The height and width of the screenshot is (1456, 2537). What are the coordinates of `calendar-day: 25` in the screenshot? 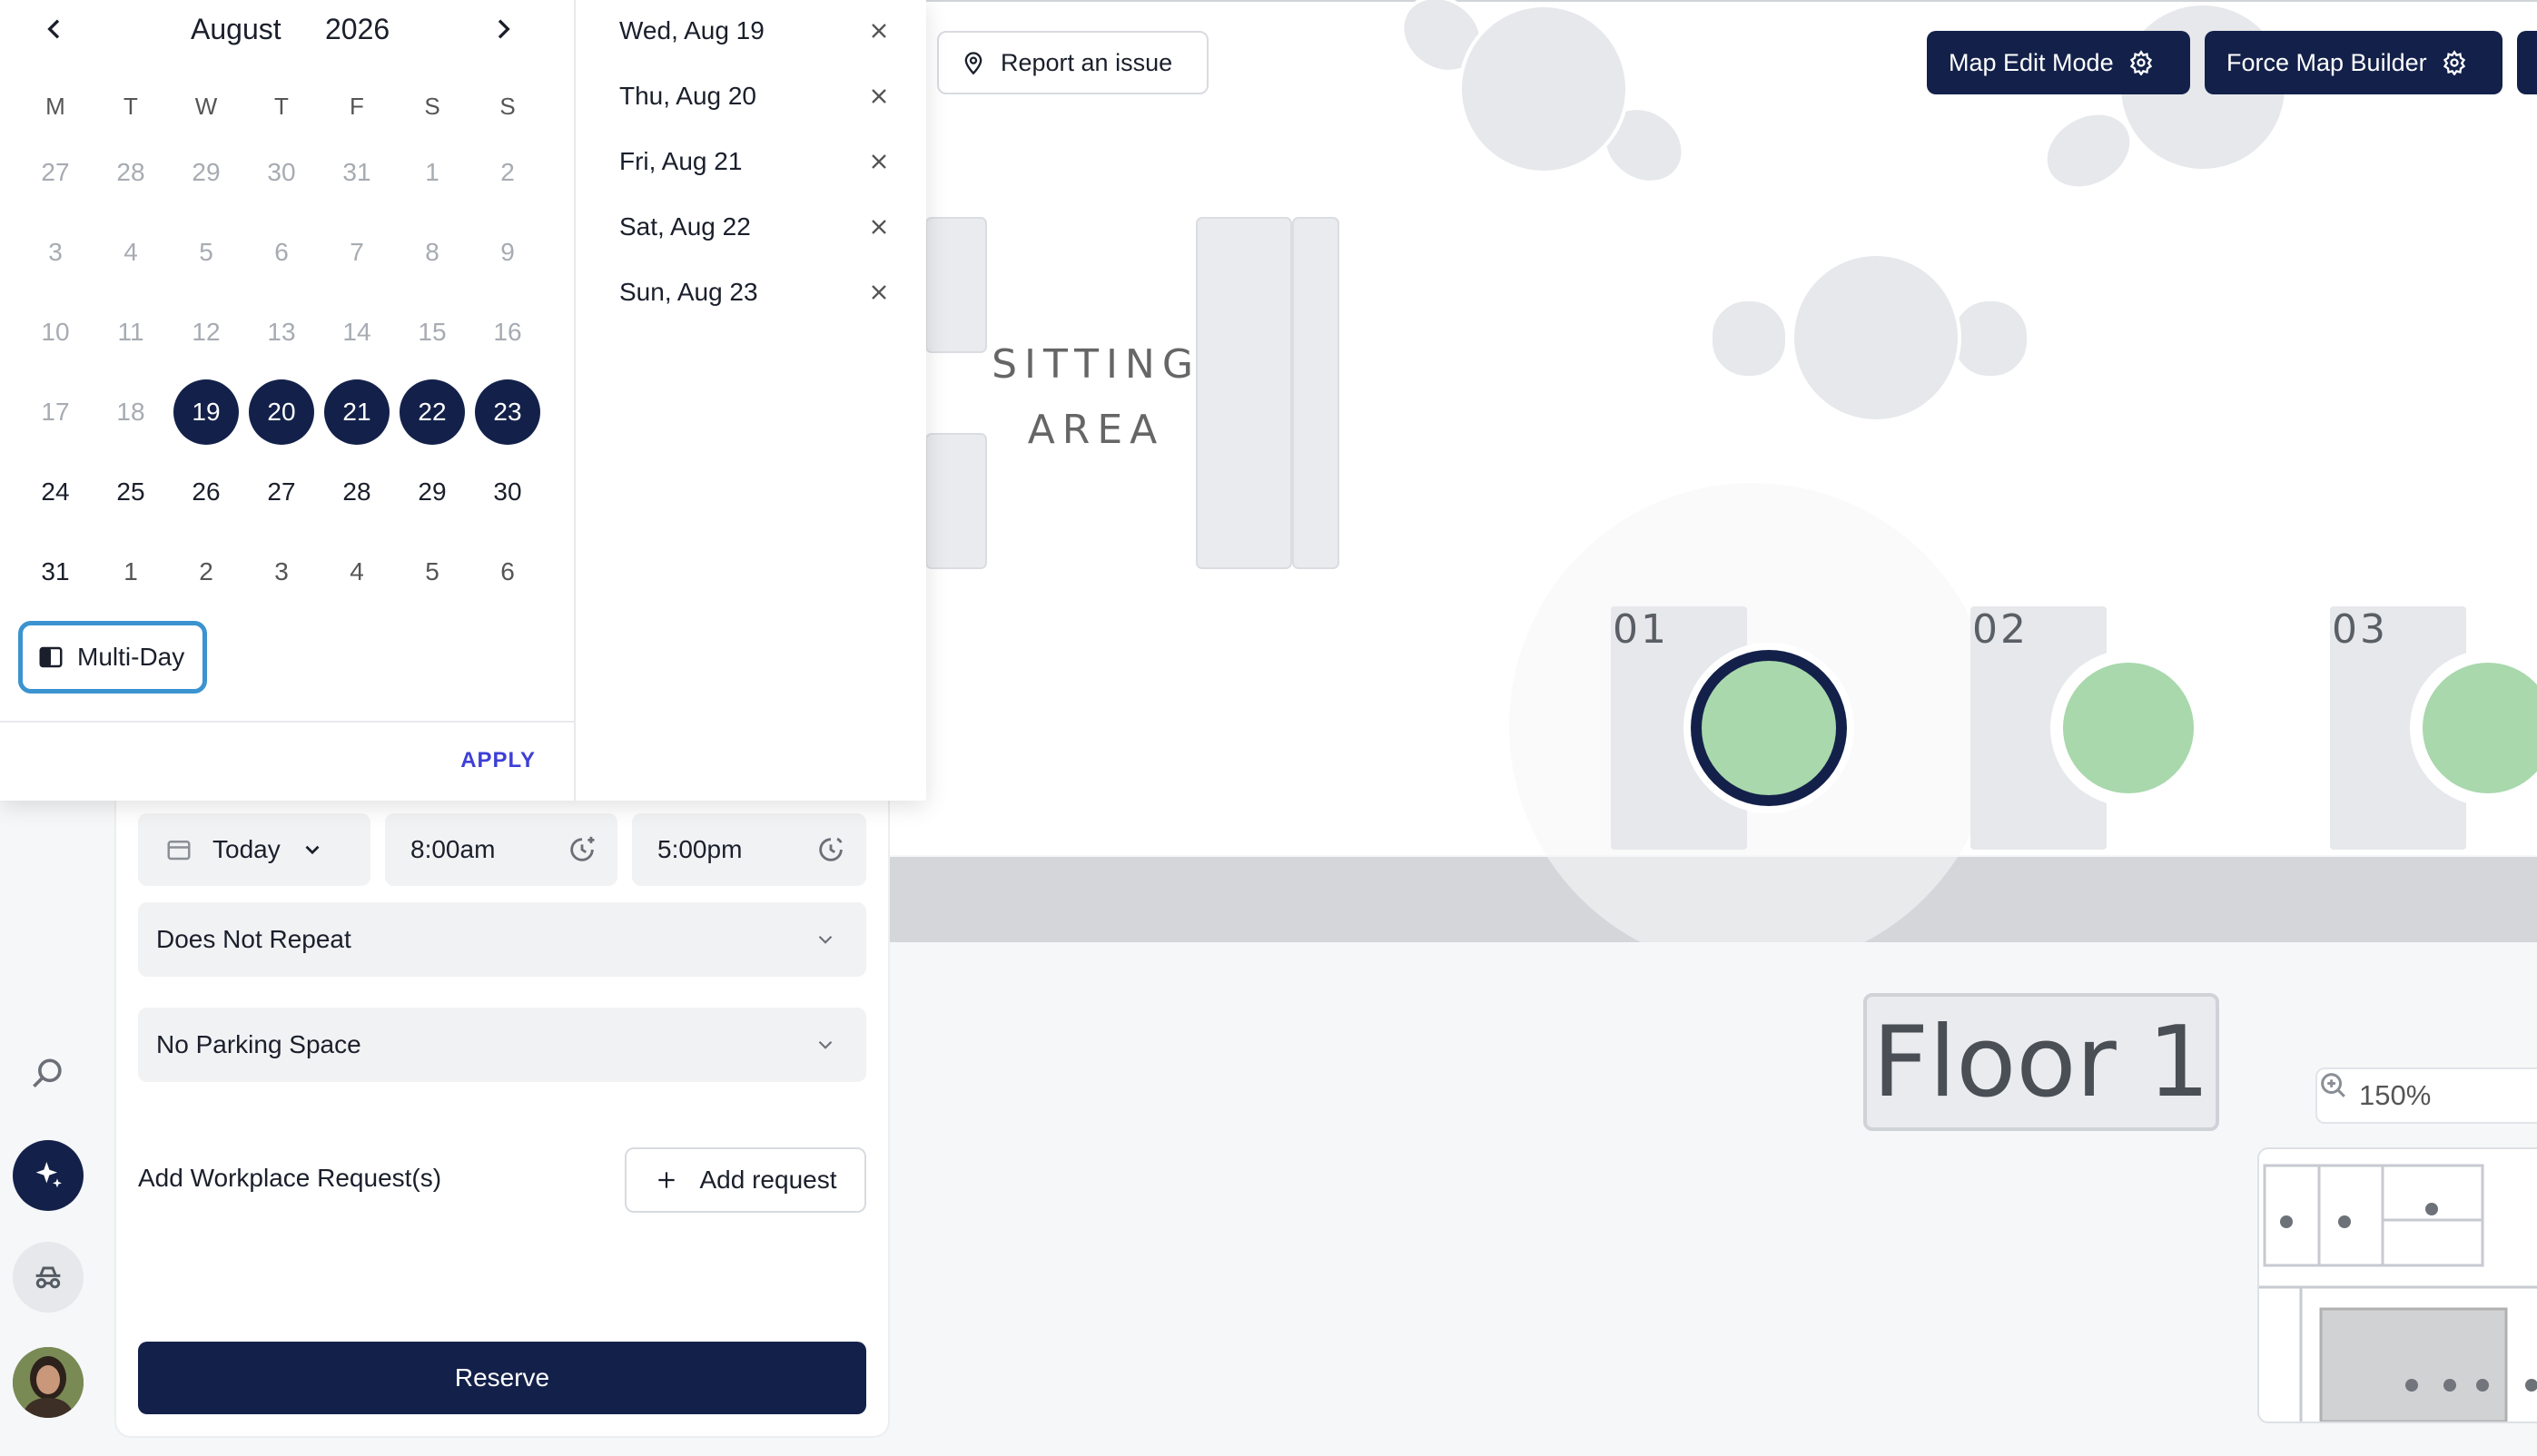 It's located at (130, 492).